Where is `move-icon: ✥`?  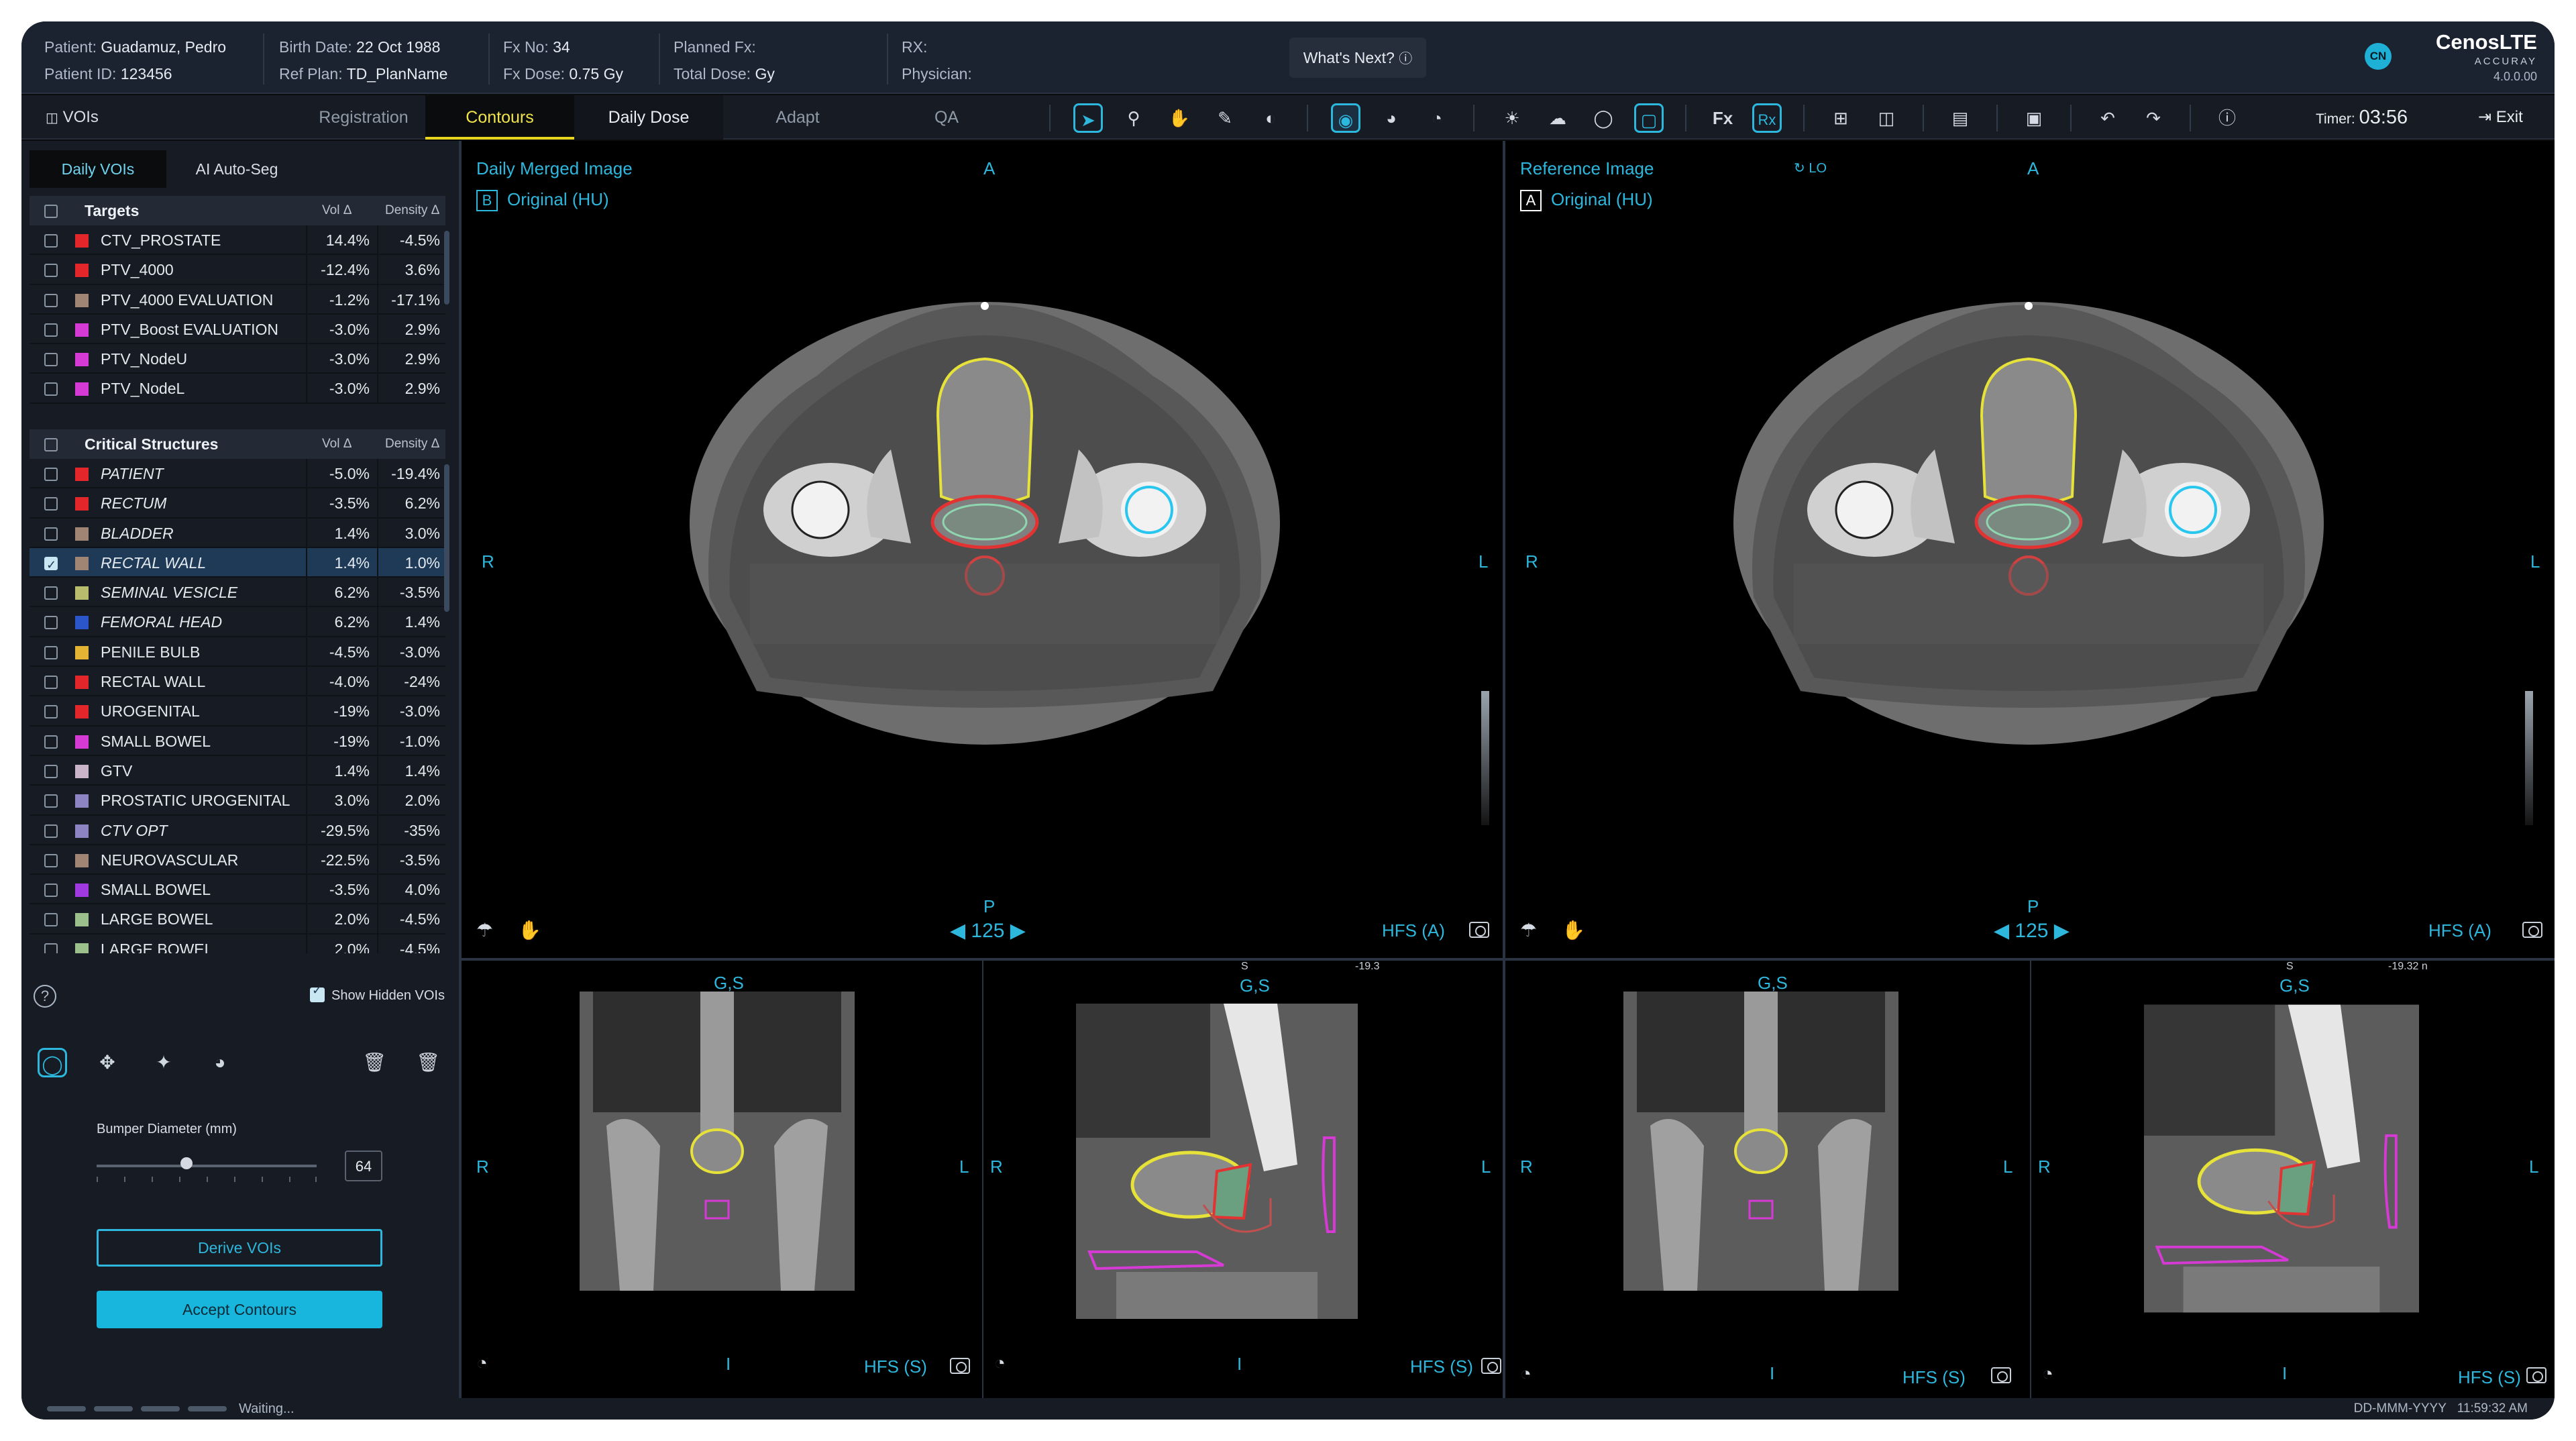
move-icon: ✥ is located at coordinates (107, 1062).